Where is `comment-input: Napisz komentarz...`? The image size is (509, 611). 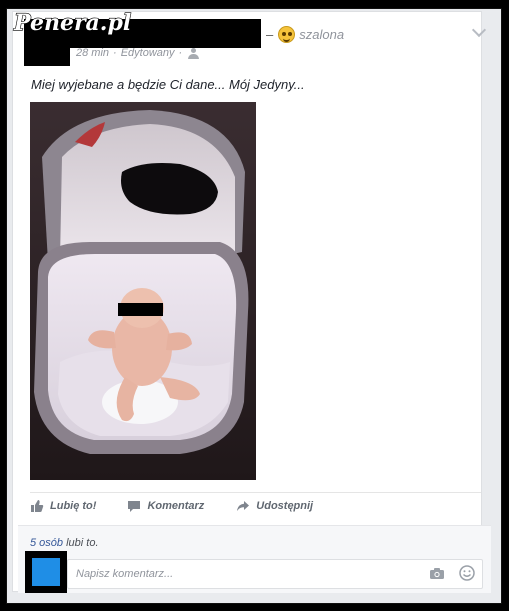 comment-input: Napisz komentarz... is located at coordinates (275, 574).